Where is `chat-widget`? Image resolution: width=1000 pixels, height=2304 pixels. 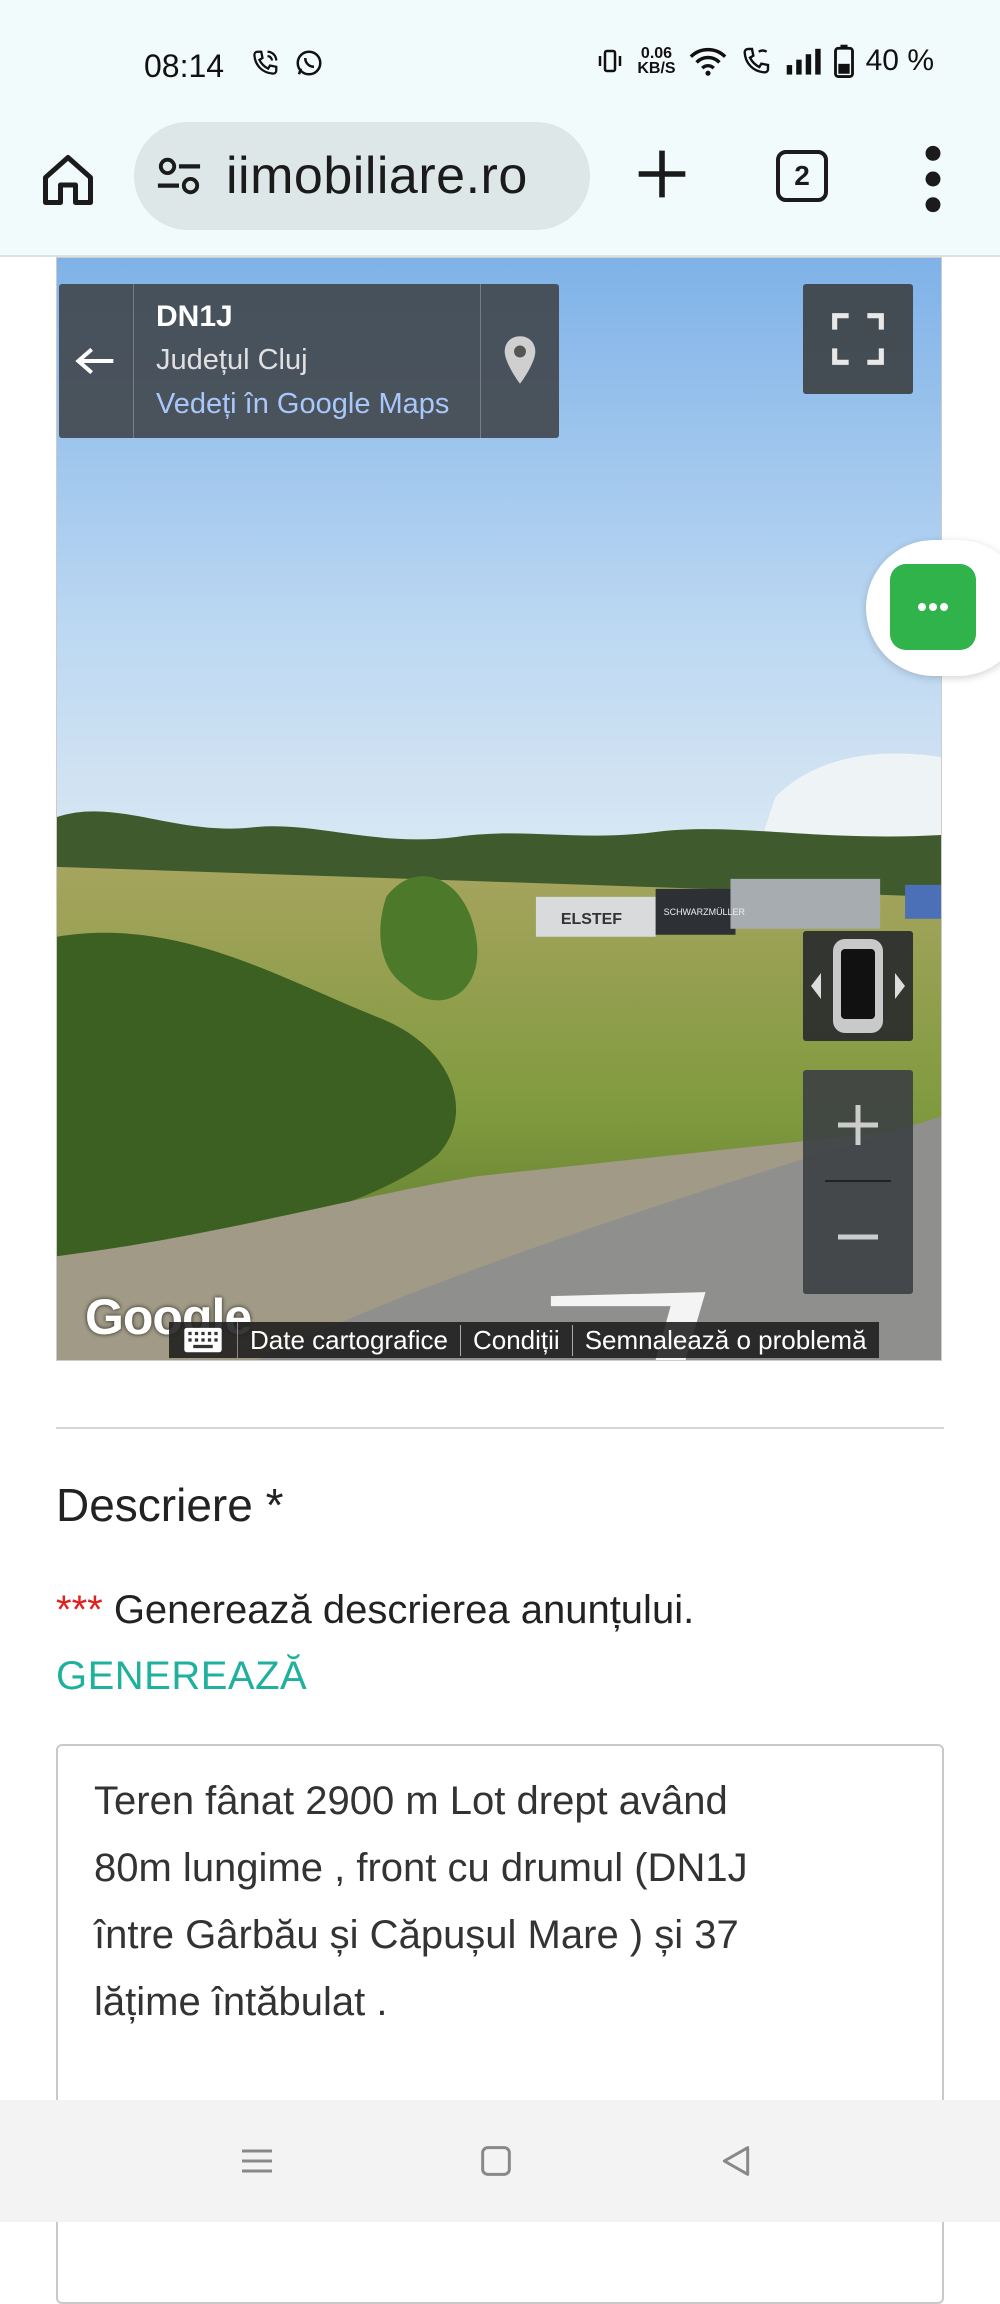 chat-widget is located at coordinates (933, 608).